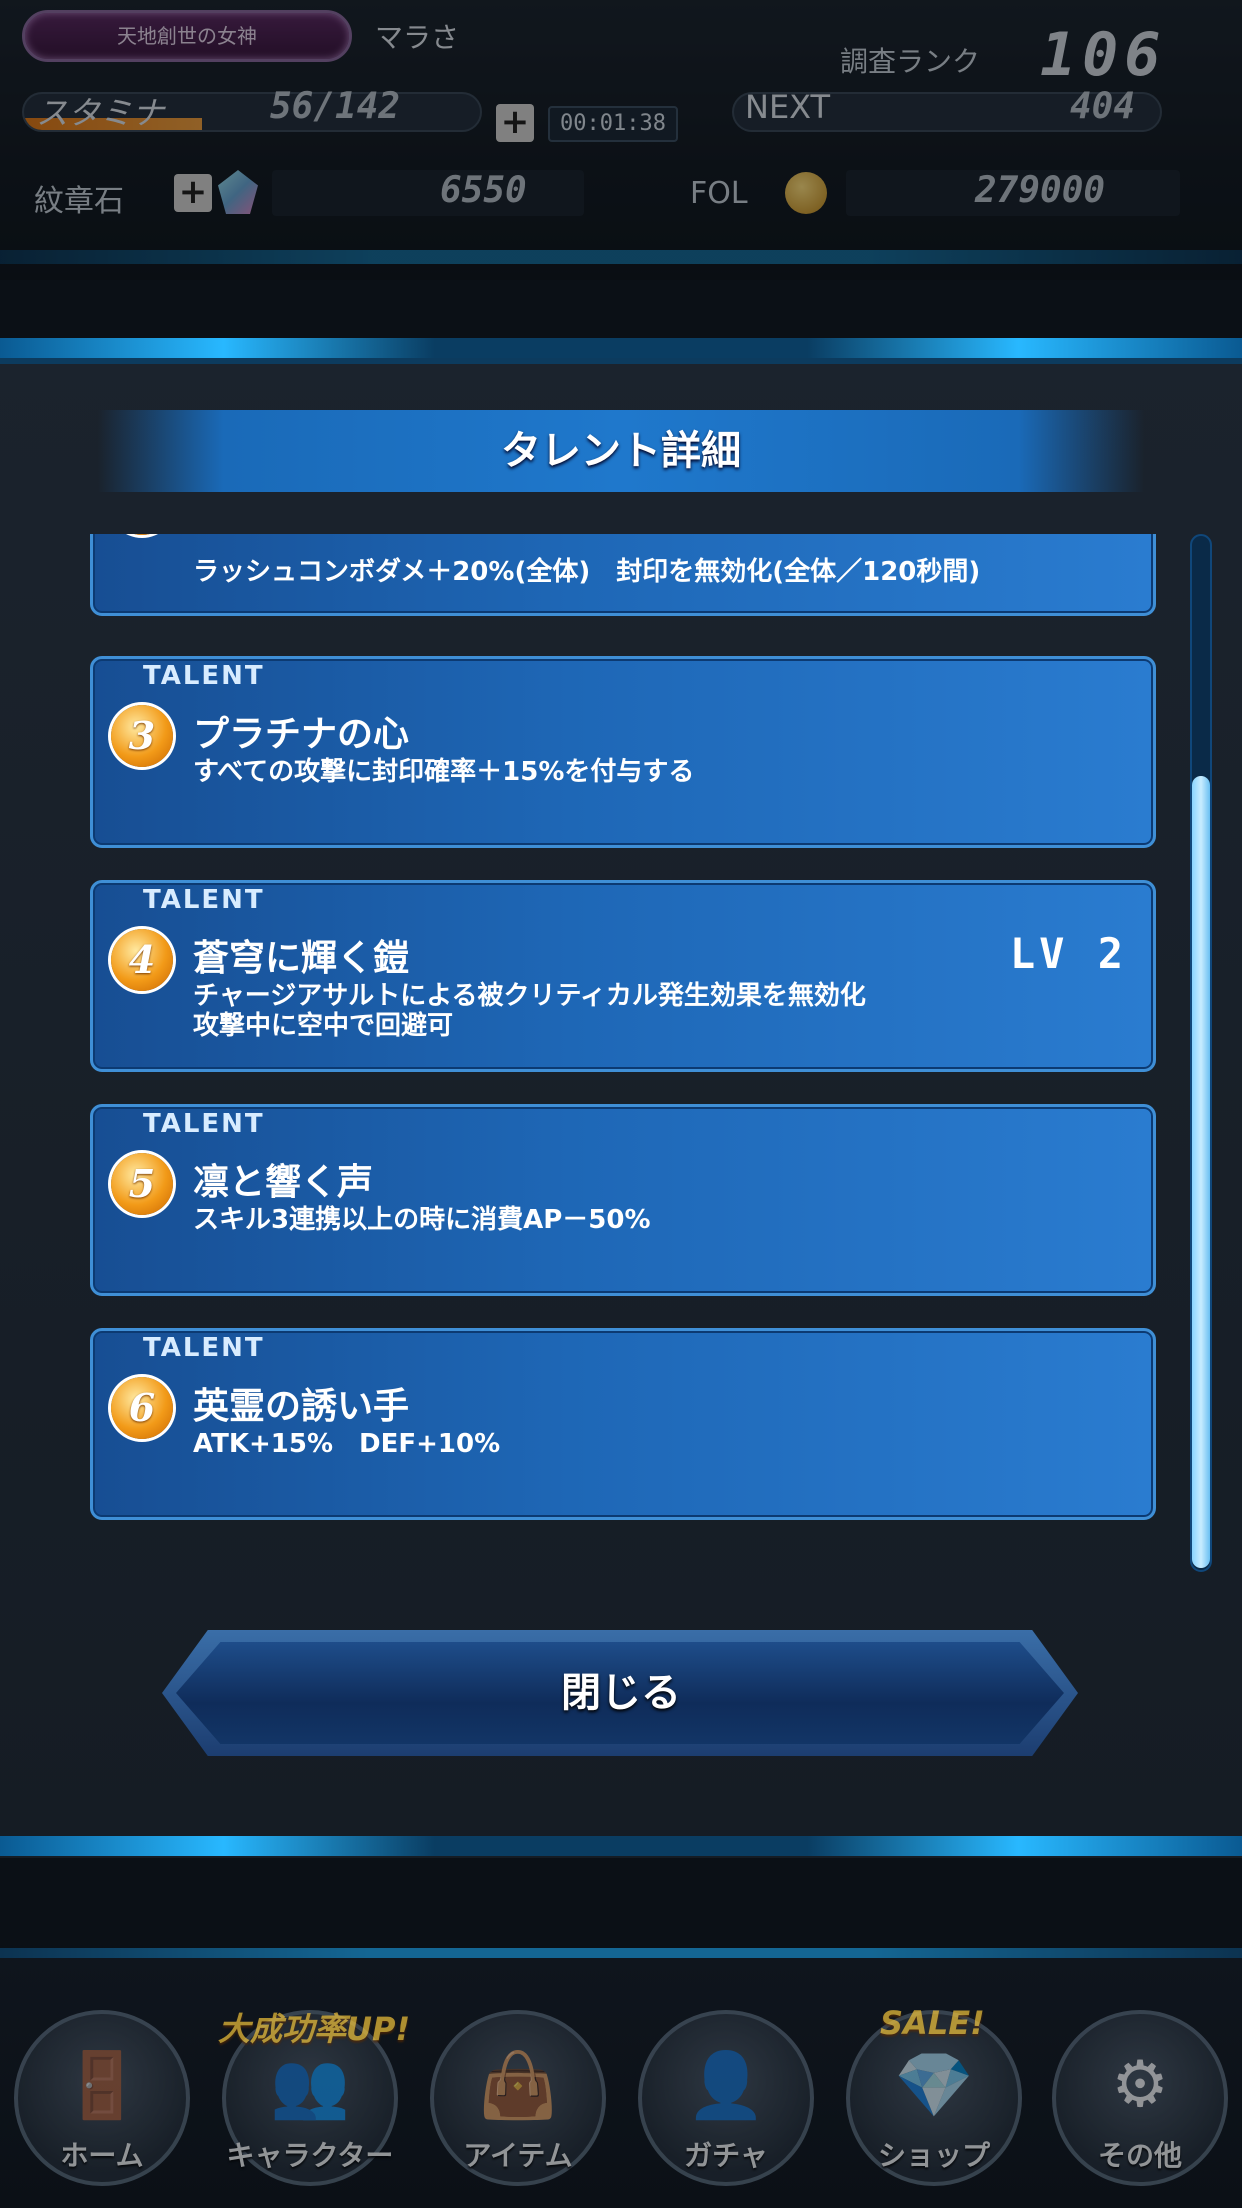 The width and height of the screenshot is (1242, 2208). What do you see at coordinates (238, 192) in the screenshot?
I see `crest-gem-icon` at bounding box center [238, 192].